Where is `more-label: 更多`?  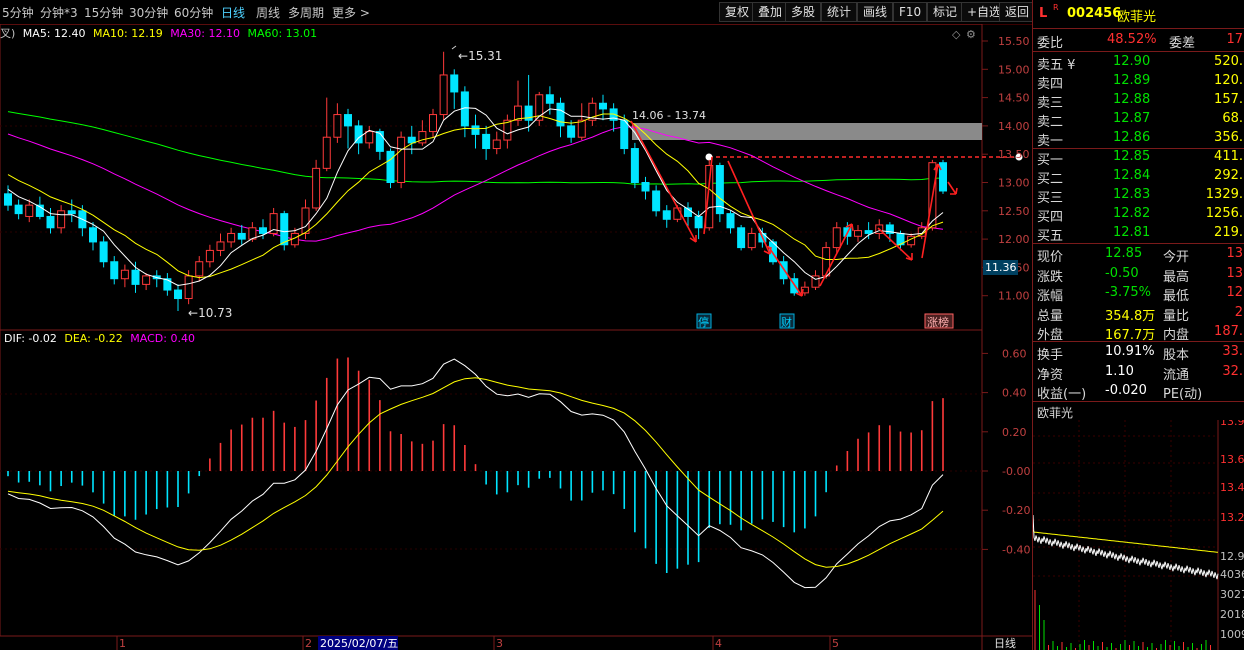 more-label: 更多 is located at coordinates (344, 13).